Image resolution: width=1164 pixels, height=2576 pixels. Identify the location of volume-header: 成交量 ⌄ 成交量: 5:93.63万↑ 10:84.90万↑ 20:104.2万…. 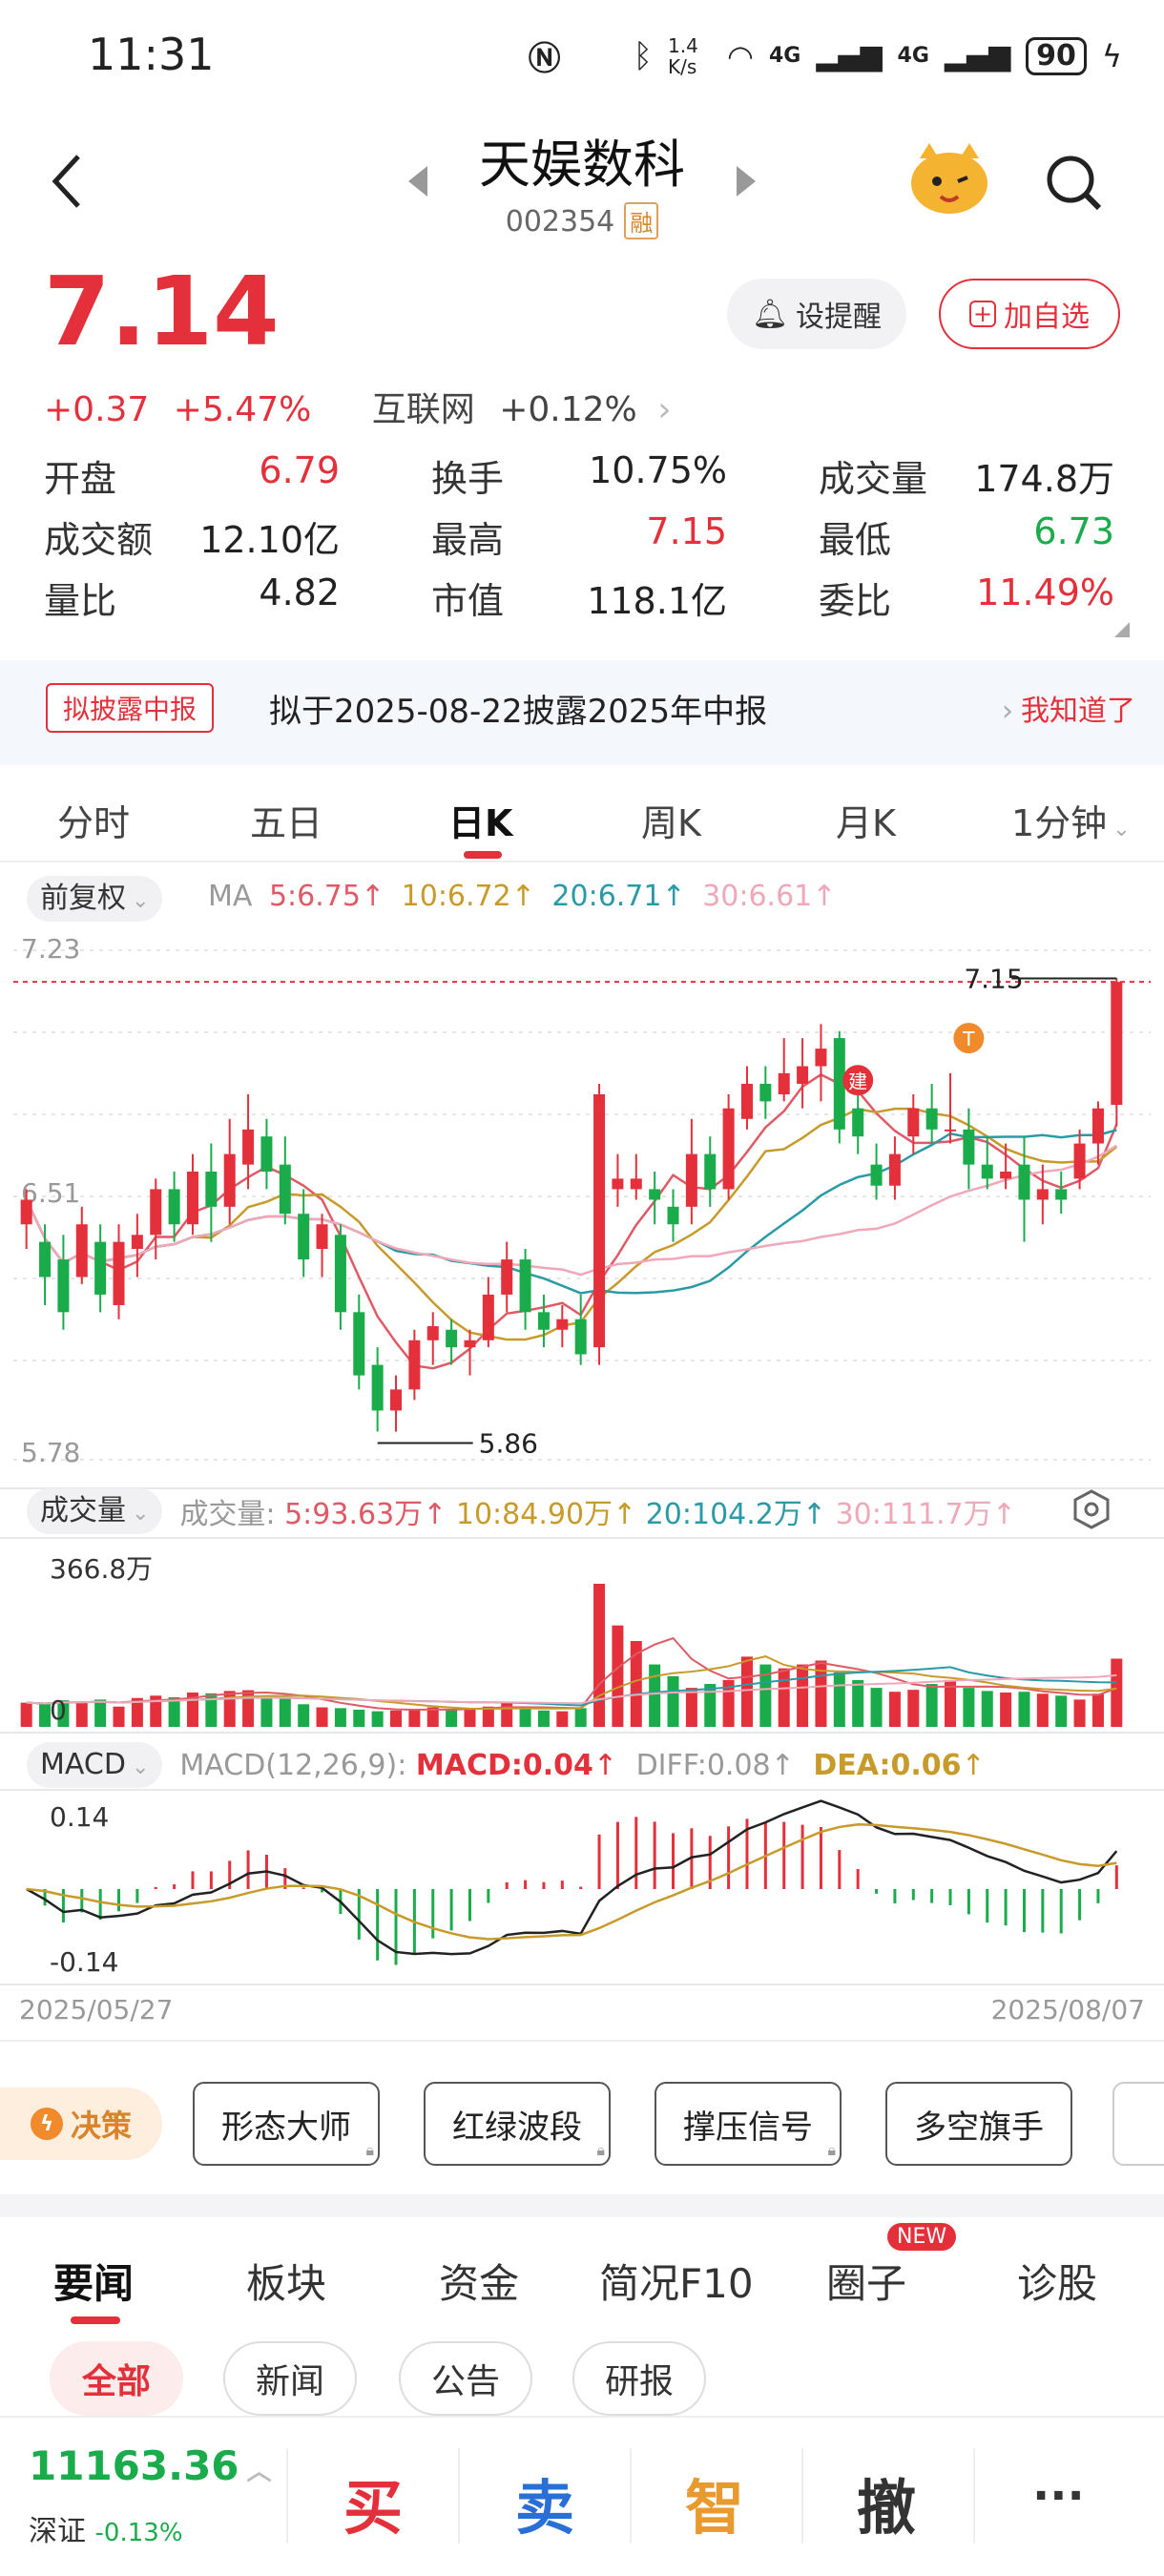
(521, 1511).